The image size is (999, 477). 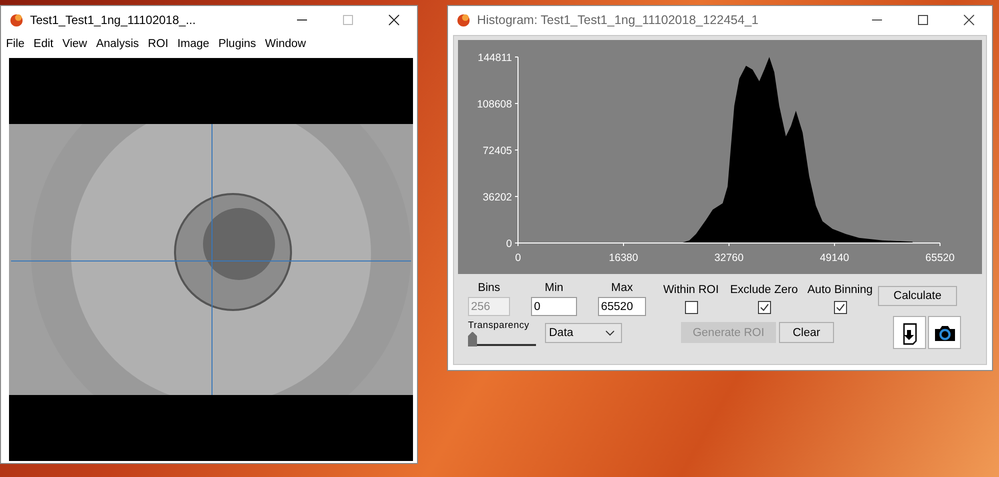 I want to click on y-tick-label: 108608, so click(x=494, y=104).